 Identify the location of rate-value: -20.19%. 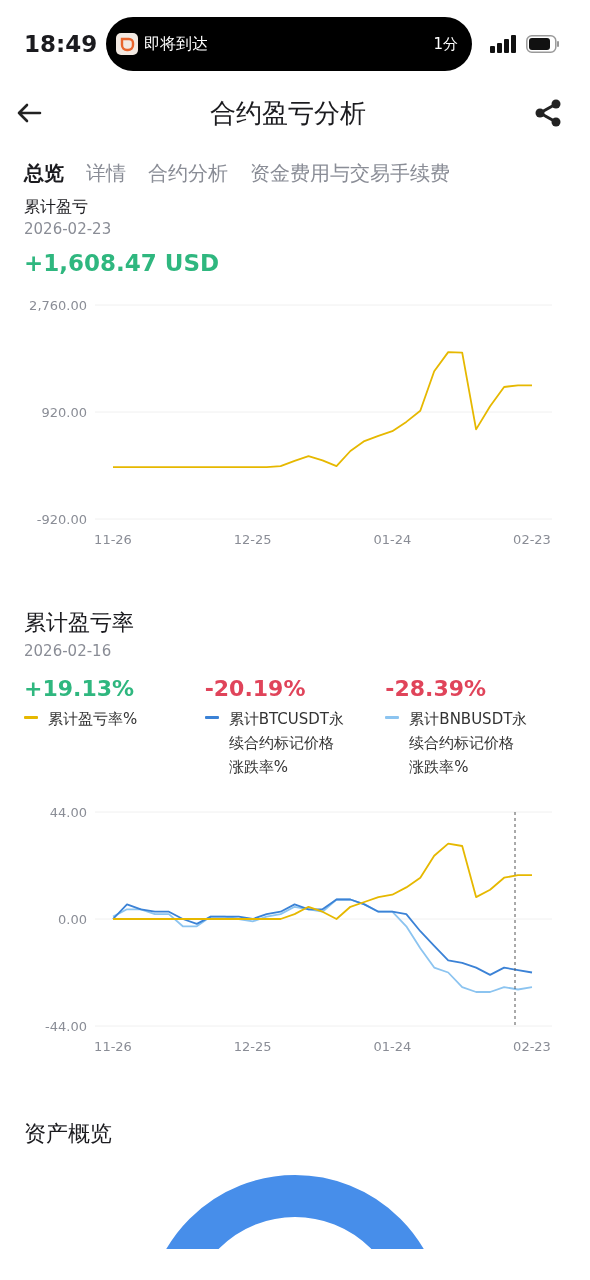
(255, 688).